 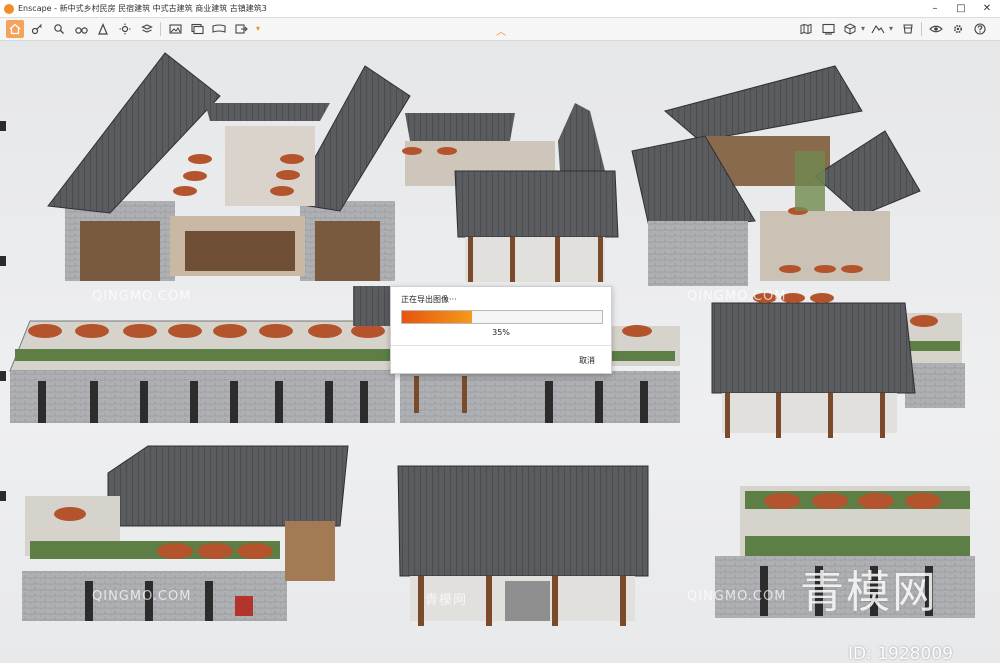 I want to click on watermark-site-cn: 青模网, so click(x=446, y=600).